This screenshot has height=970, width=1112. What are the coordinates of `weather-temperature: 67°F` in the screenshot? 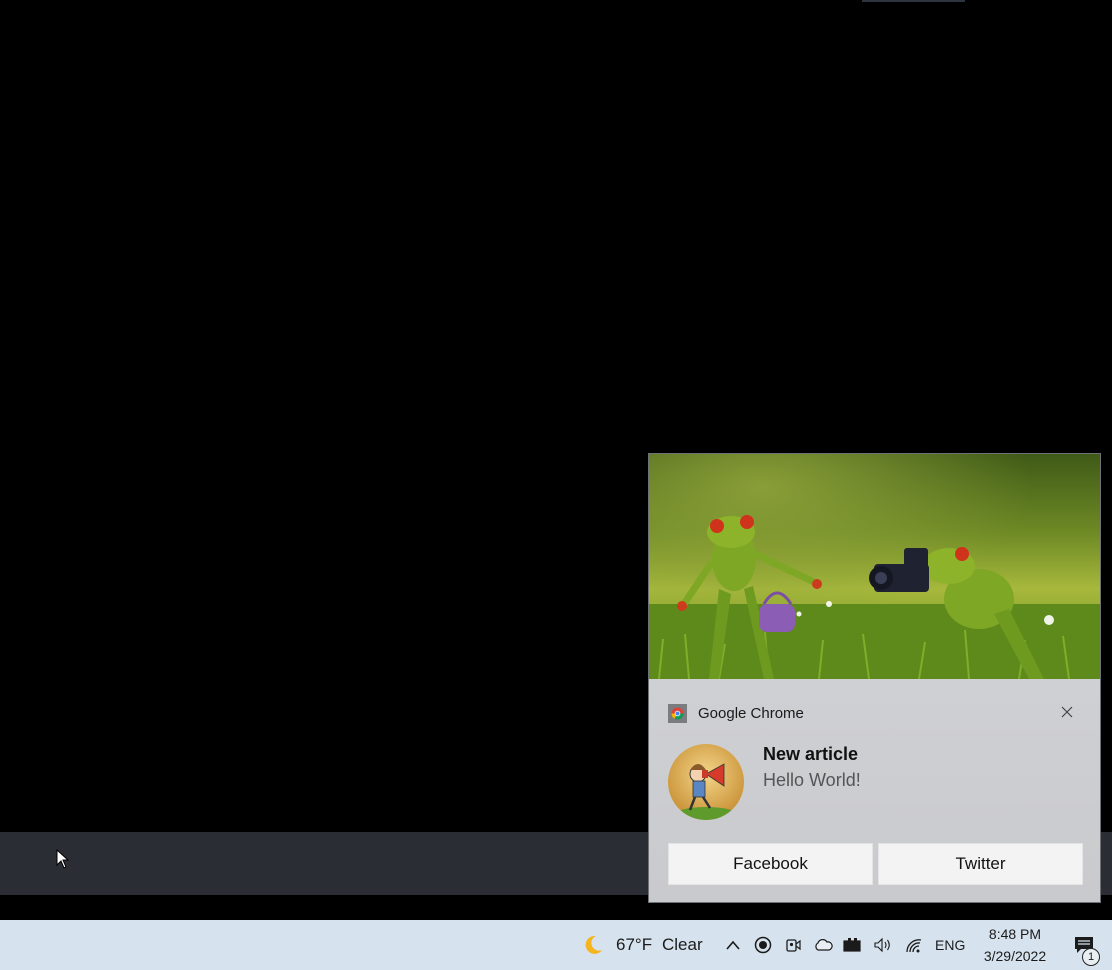 It's located at (634, 945).